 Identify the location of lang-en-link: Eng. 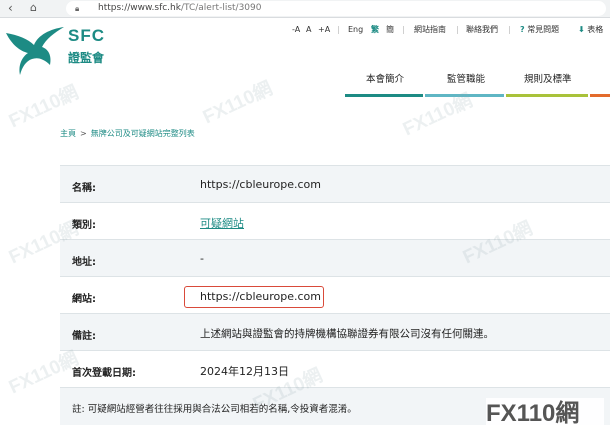
(355, 30).